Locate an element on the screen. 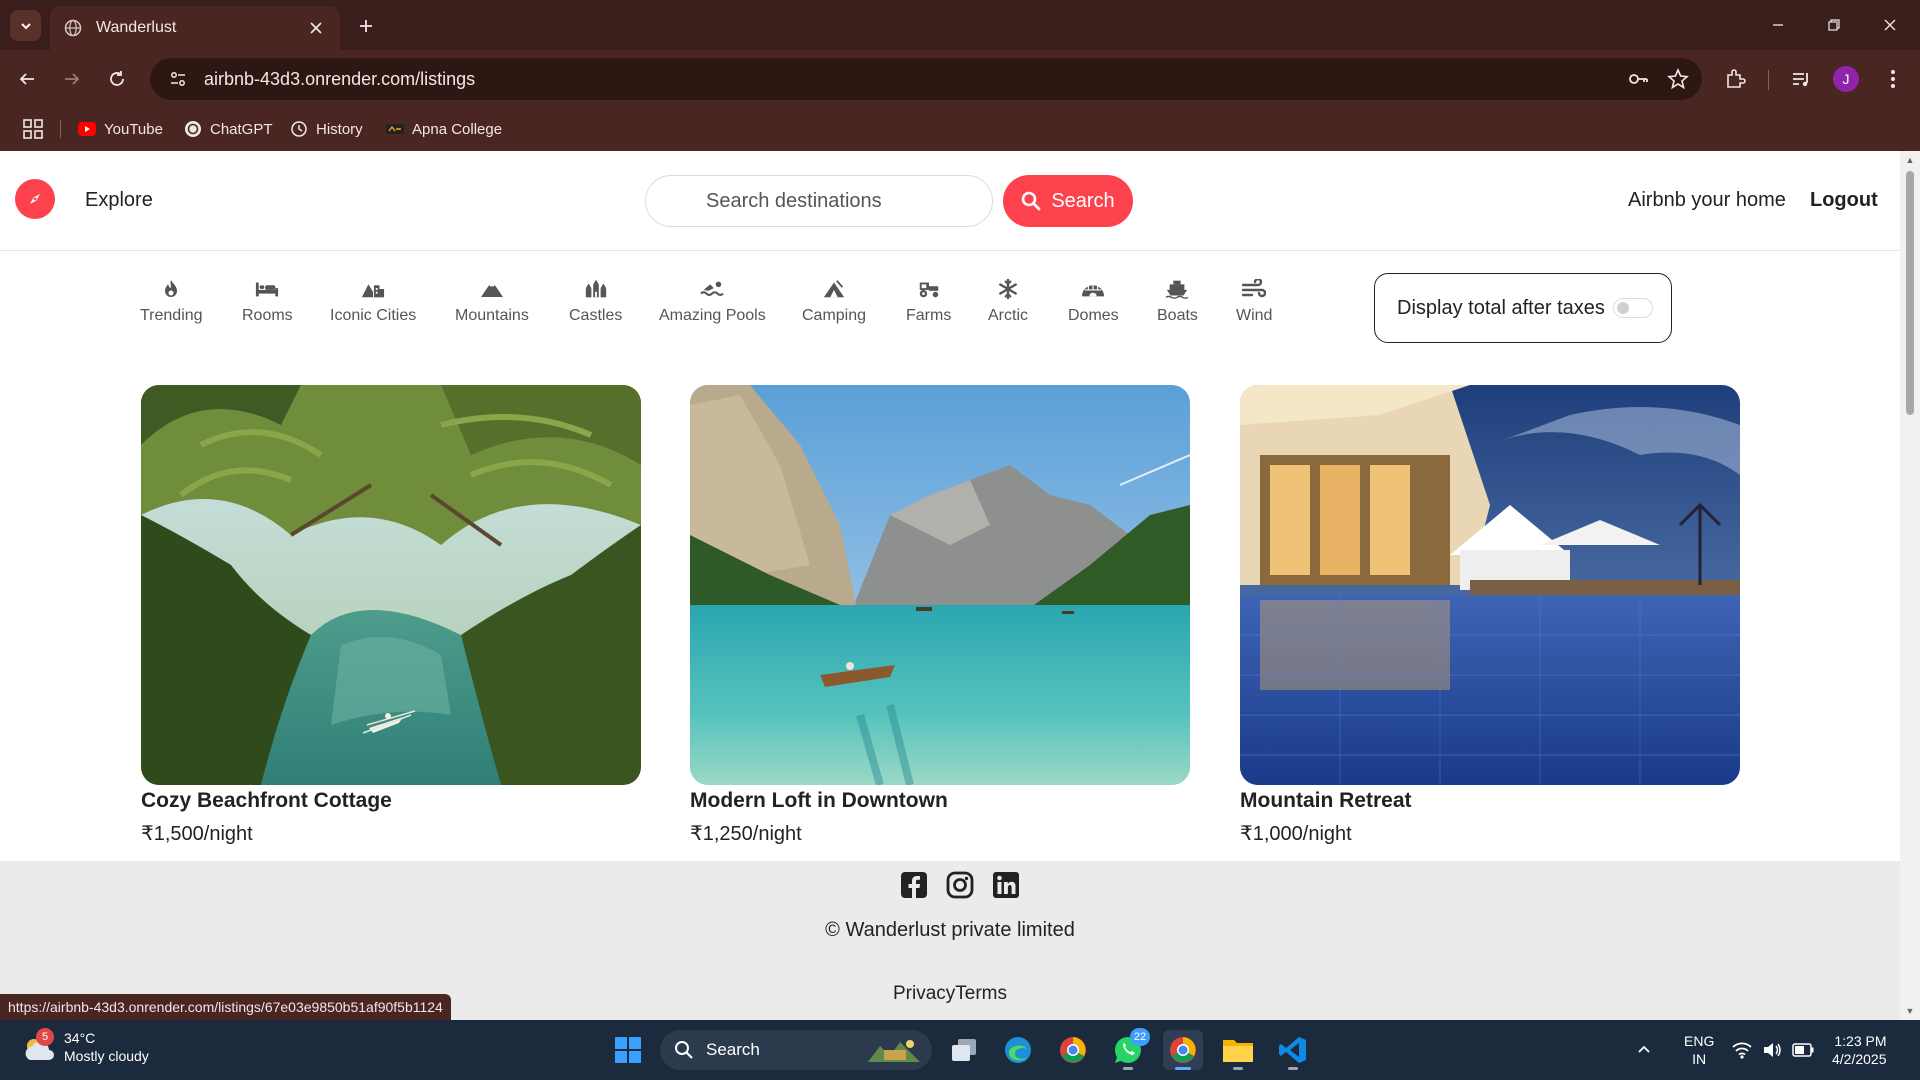 Image resolution: width=1920 pixels, height=1080 pixels. search-button-label: Search is located at coordinates (1083, 200).